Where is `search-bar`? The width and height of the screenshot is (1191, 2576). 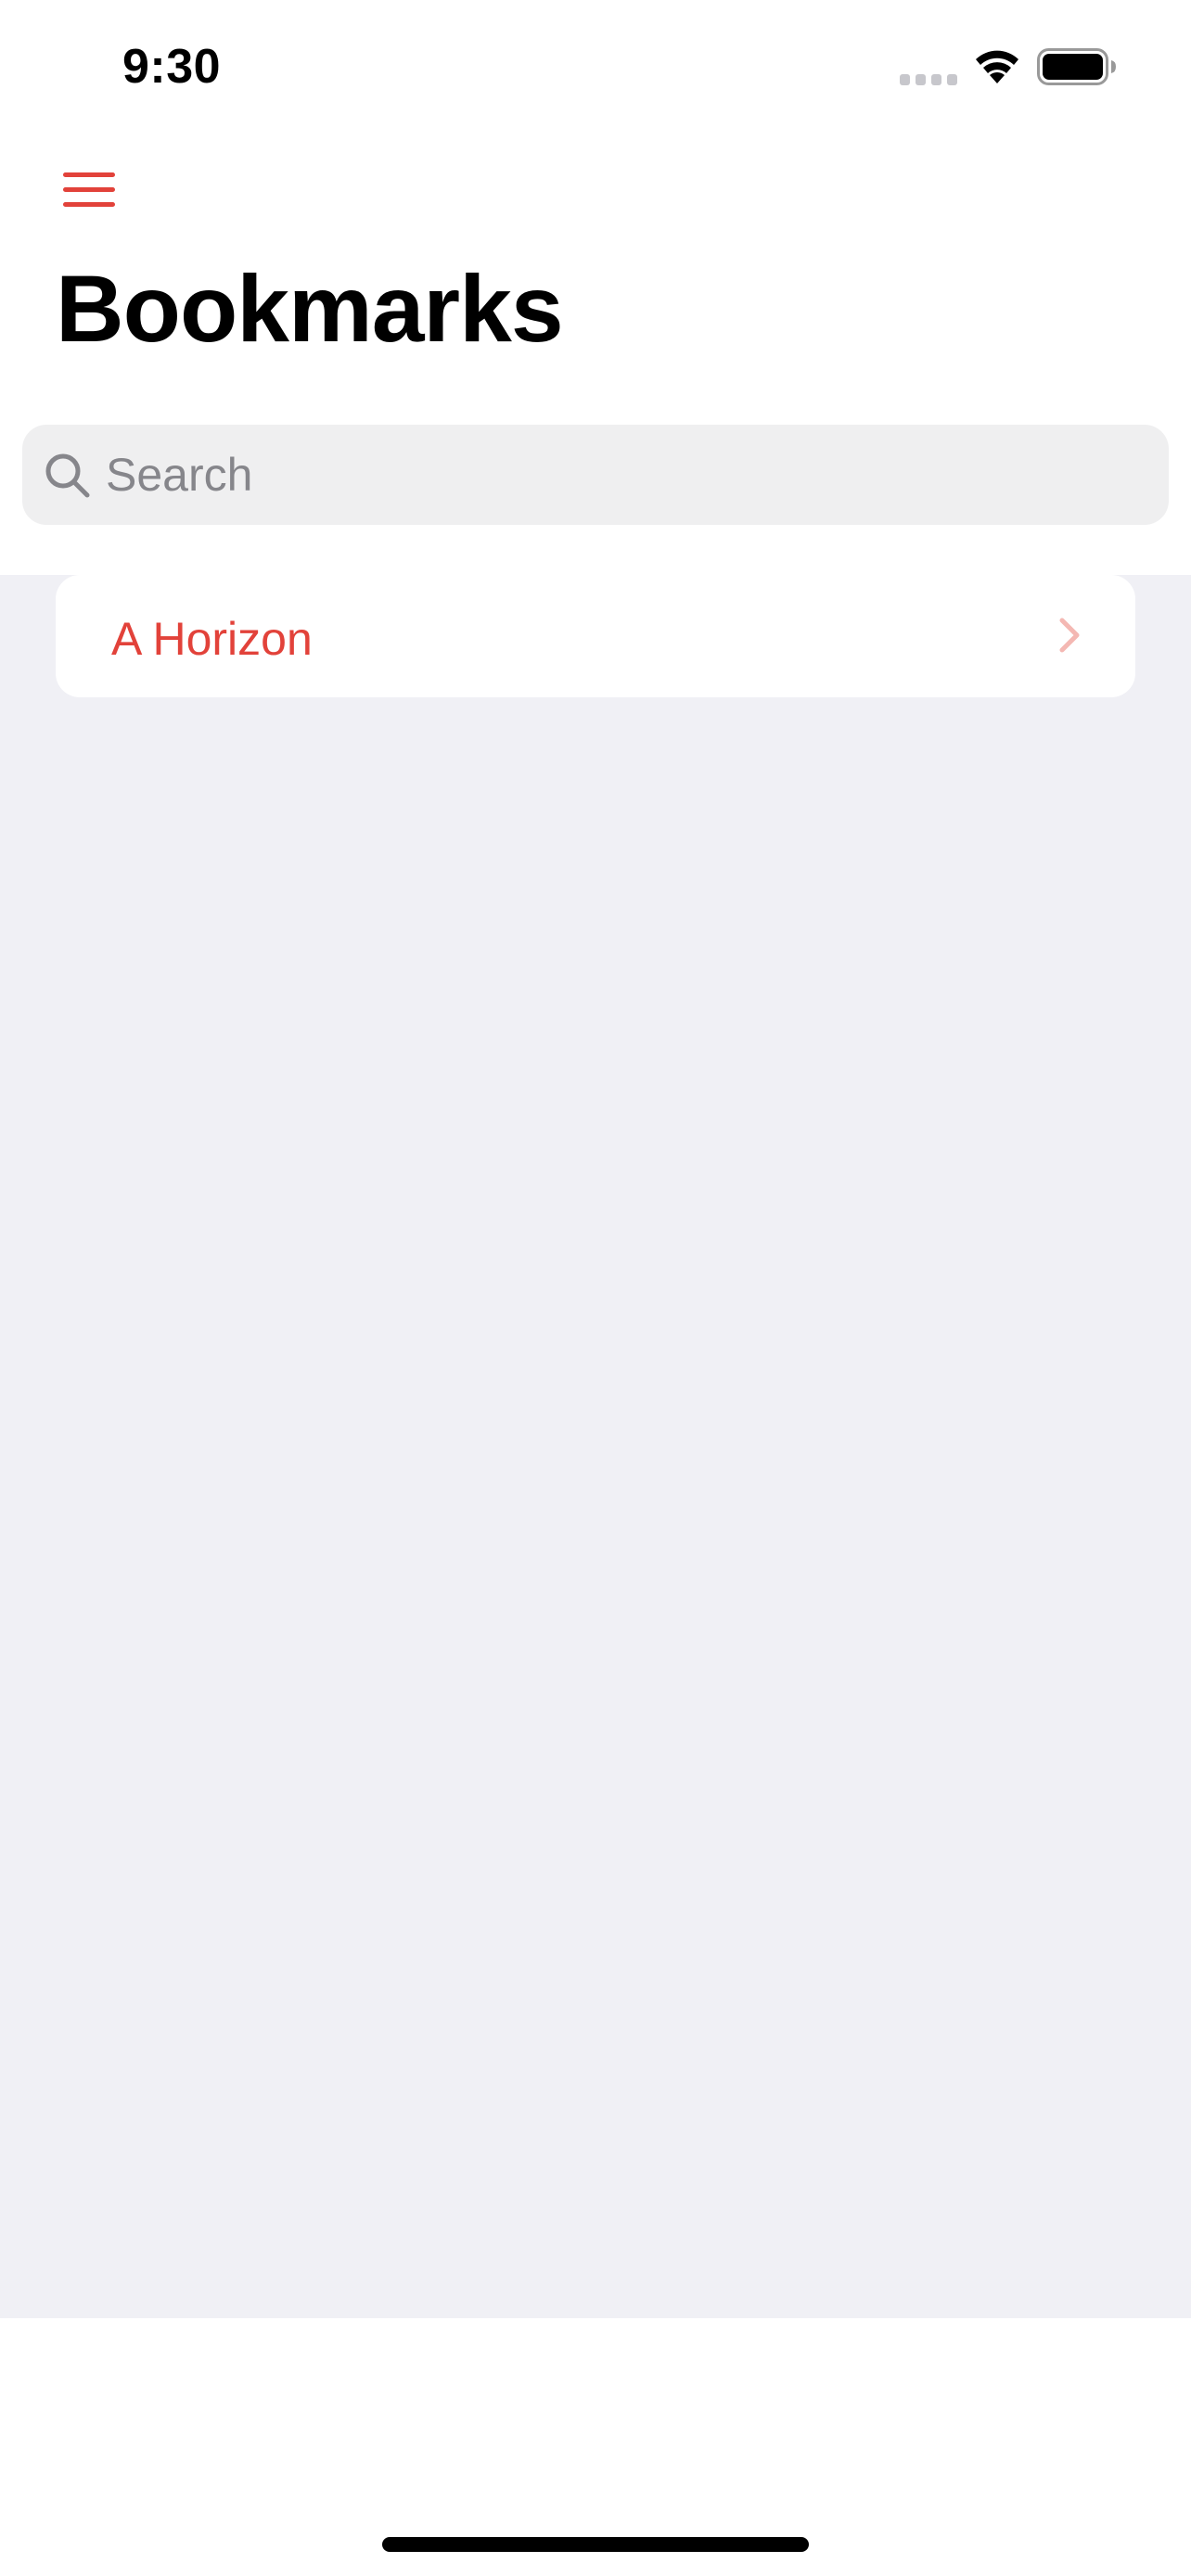 search-bar is located at coordinates (595, 475).